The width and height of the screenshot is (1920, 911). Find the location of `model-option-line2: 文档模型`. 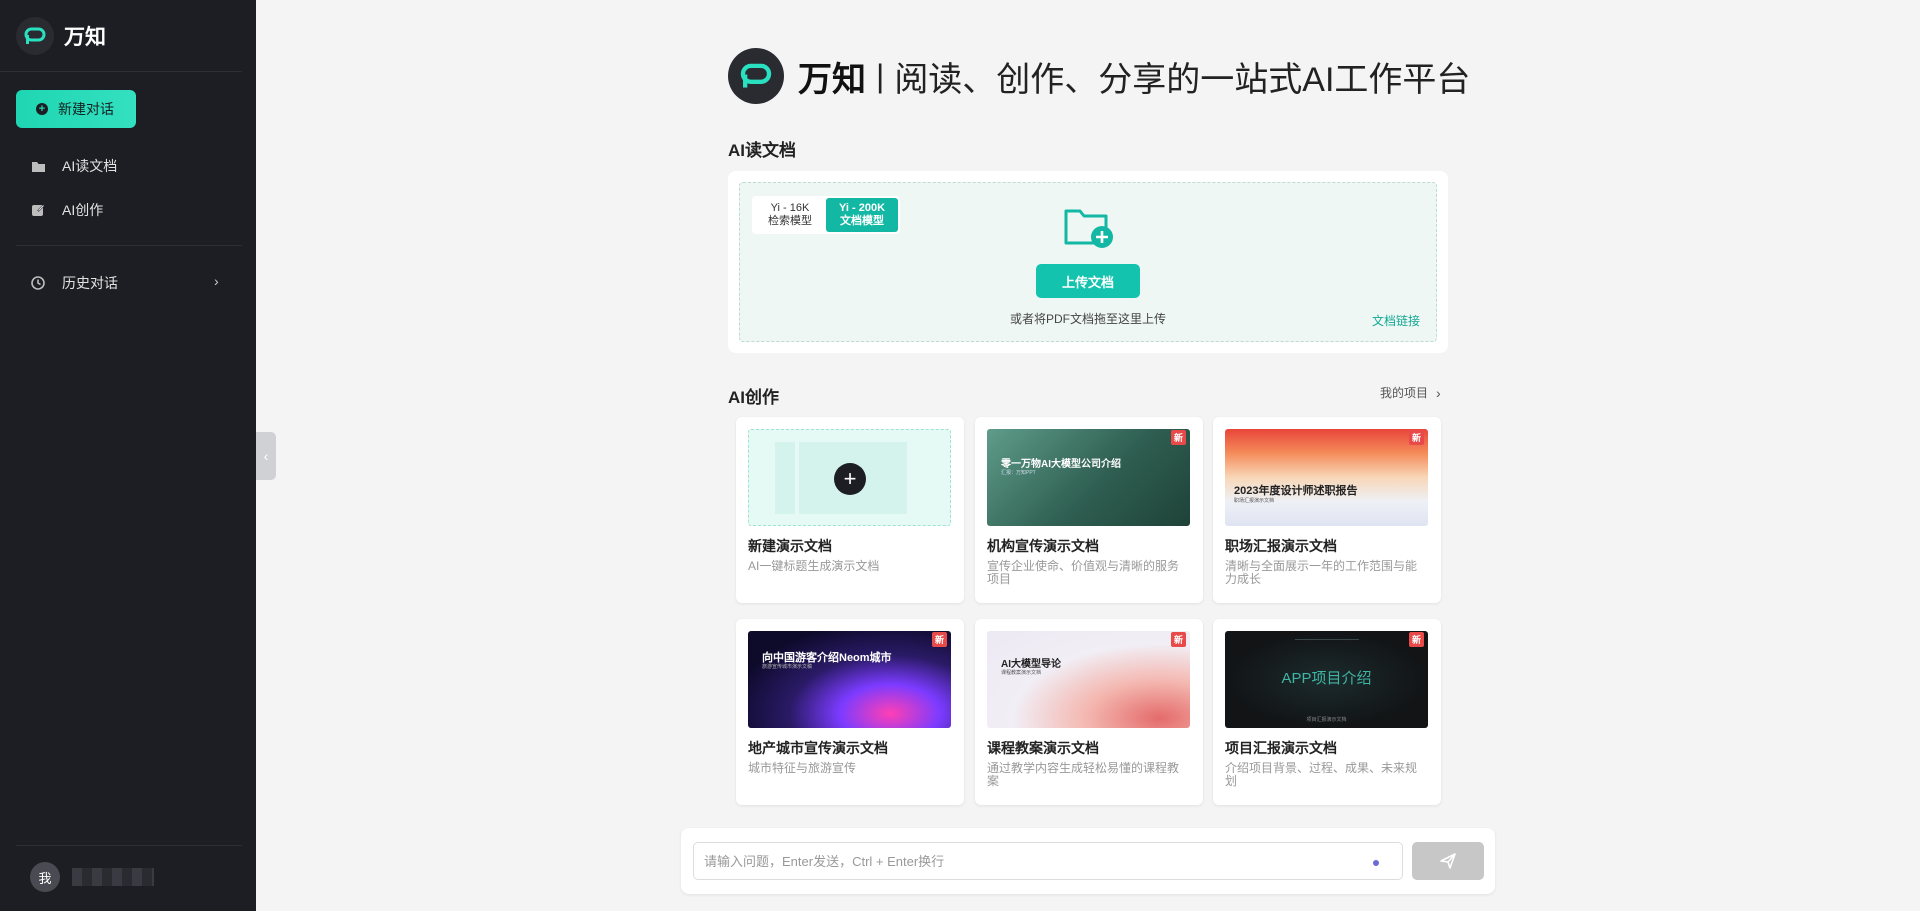

model-option-line2: 文档模型 is located at coordinates (862, 221).